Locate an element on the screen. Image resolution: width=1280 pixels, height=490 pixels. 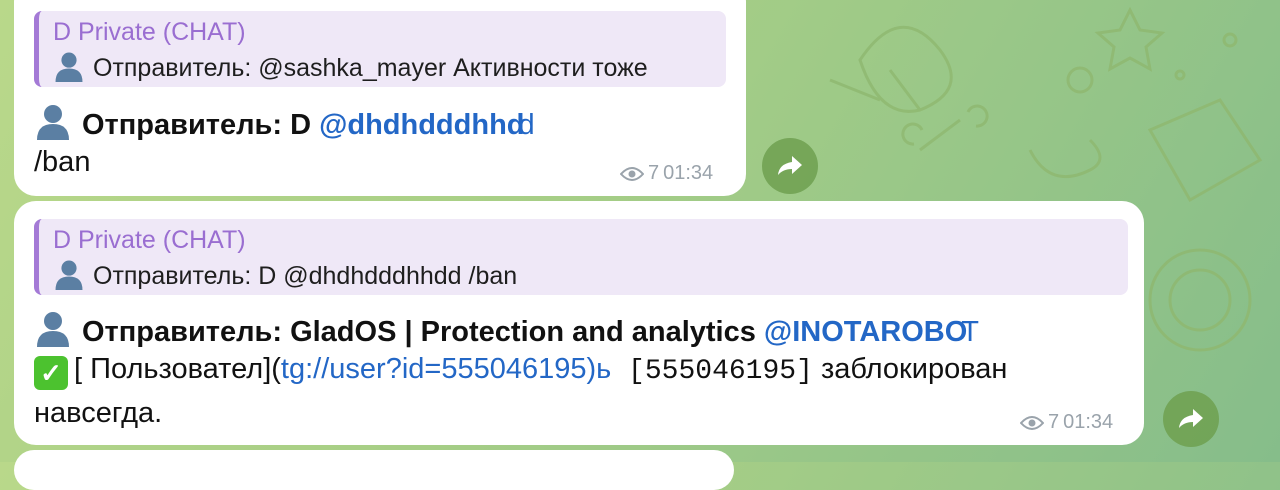
quote-text-line: Отправитель: D @dhdhdddhhdd /ban is located at coordinates (285, 274).